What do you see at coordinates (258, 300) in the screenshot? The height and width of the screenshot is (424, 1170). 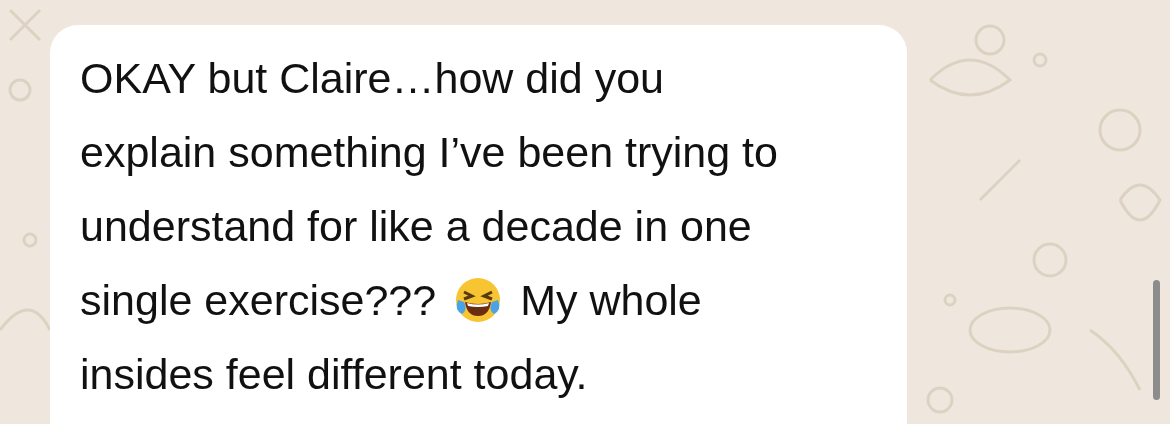 I see `message-text: single exercise???` at bounding box center [258, 300].